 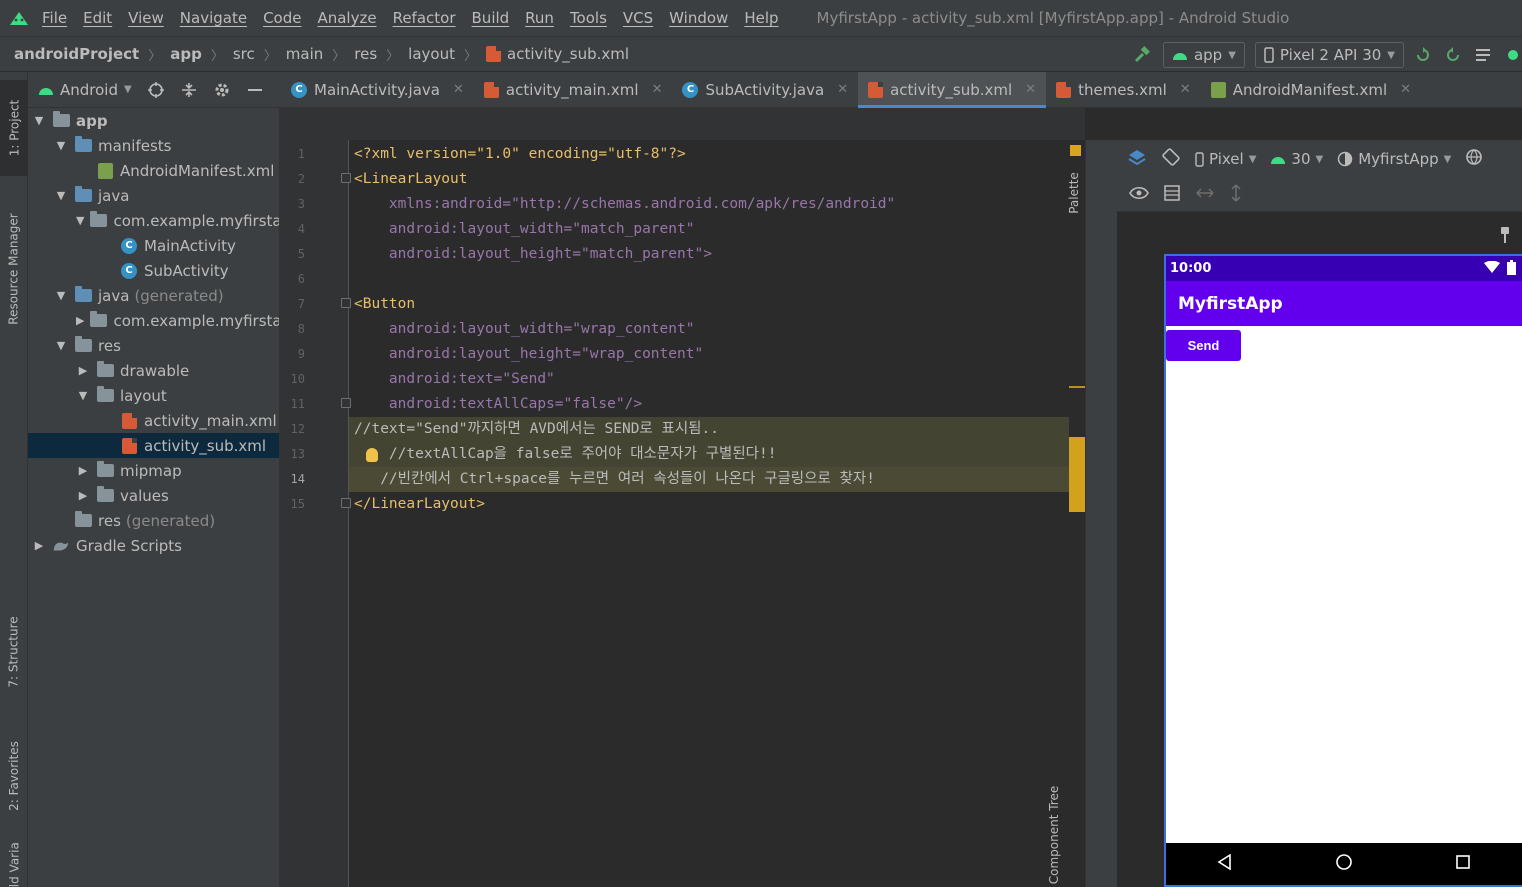 What do you see at coordinates (1296, 159) in the screenshot?
I see `api-level-select: 30 ▼` at bounding box center [1296, 159].